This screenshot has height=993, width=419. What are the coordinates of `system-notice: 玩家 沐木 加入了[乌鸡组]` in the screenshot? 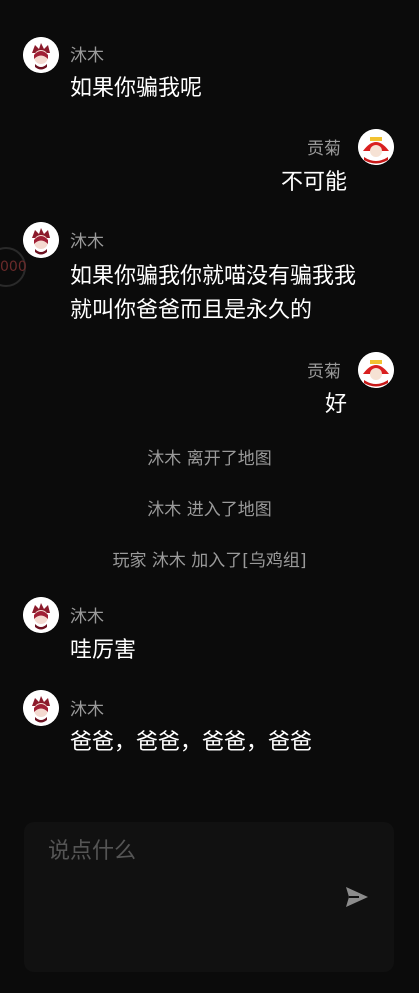 It's located at (209, 561).